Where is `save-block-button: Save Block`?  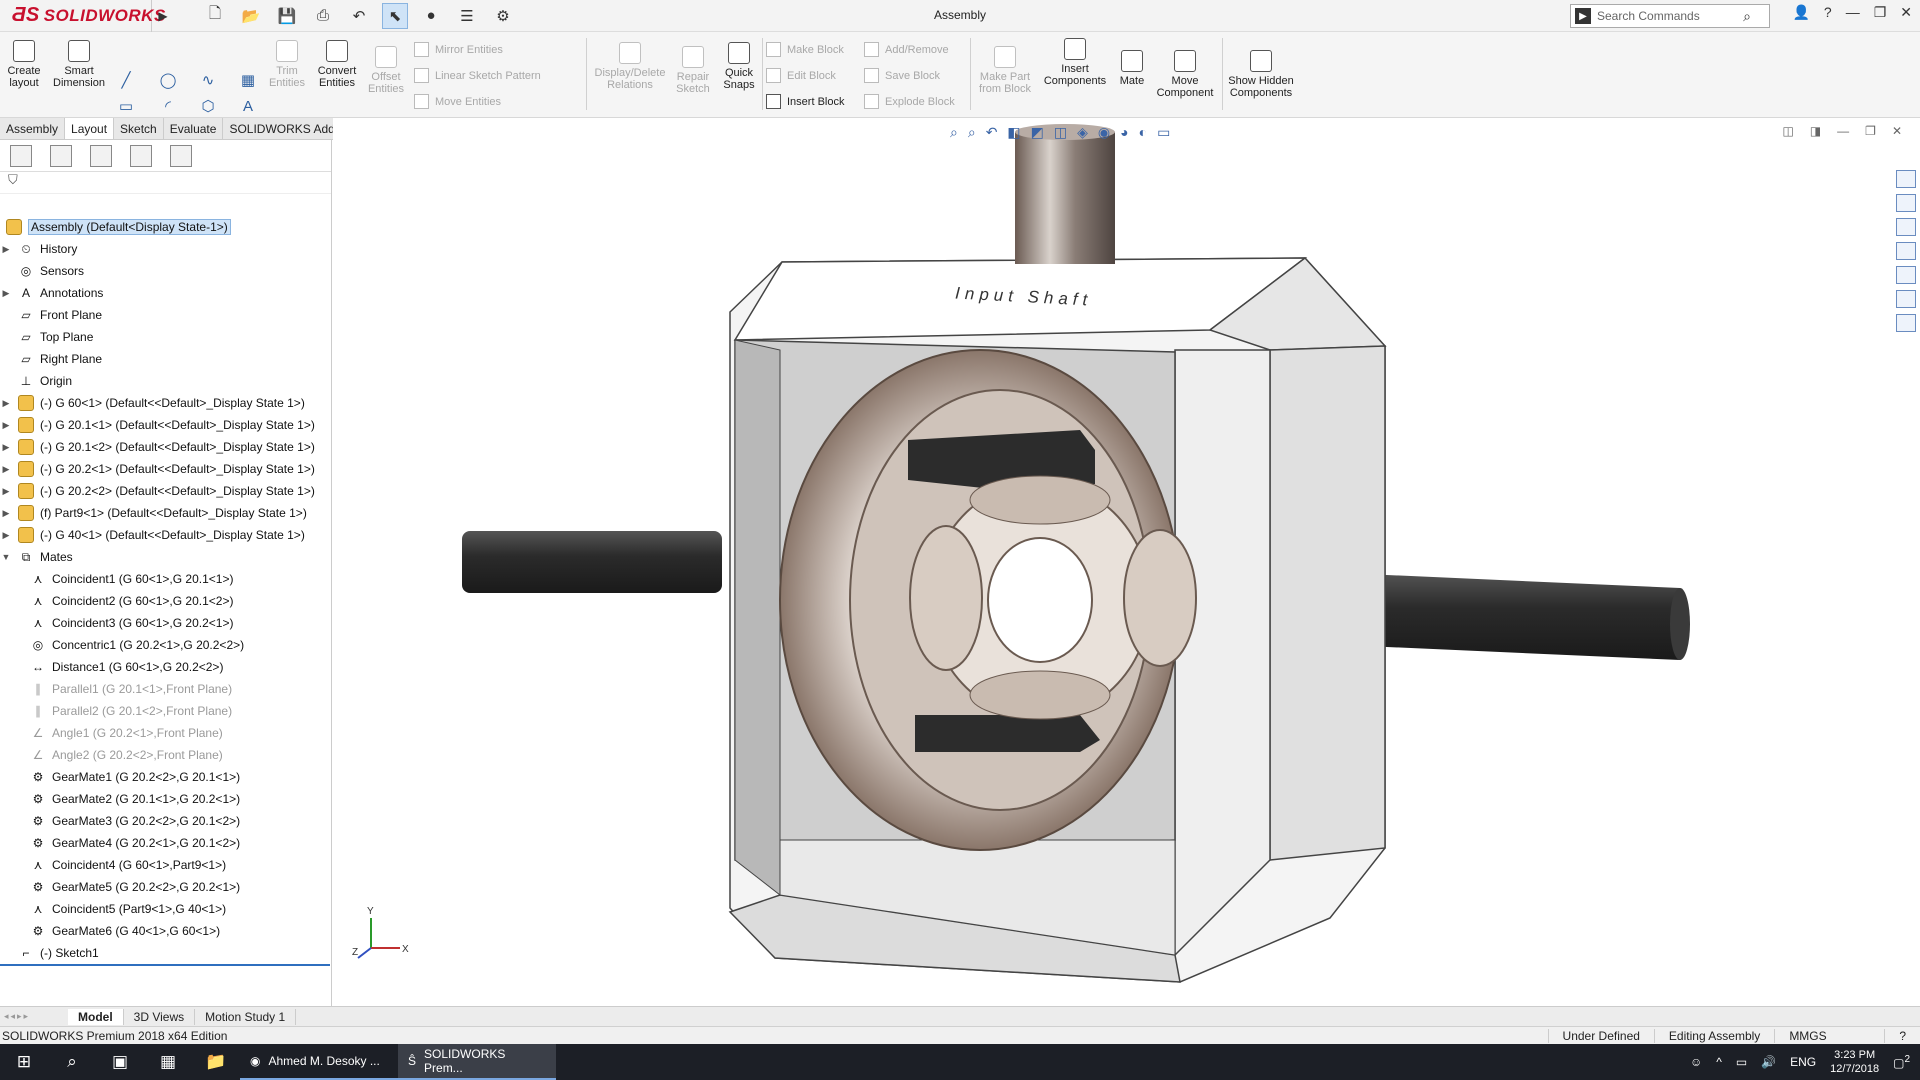 save-block-button: Save Block is located at coordinates (902, 75).